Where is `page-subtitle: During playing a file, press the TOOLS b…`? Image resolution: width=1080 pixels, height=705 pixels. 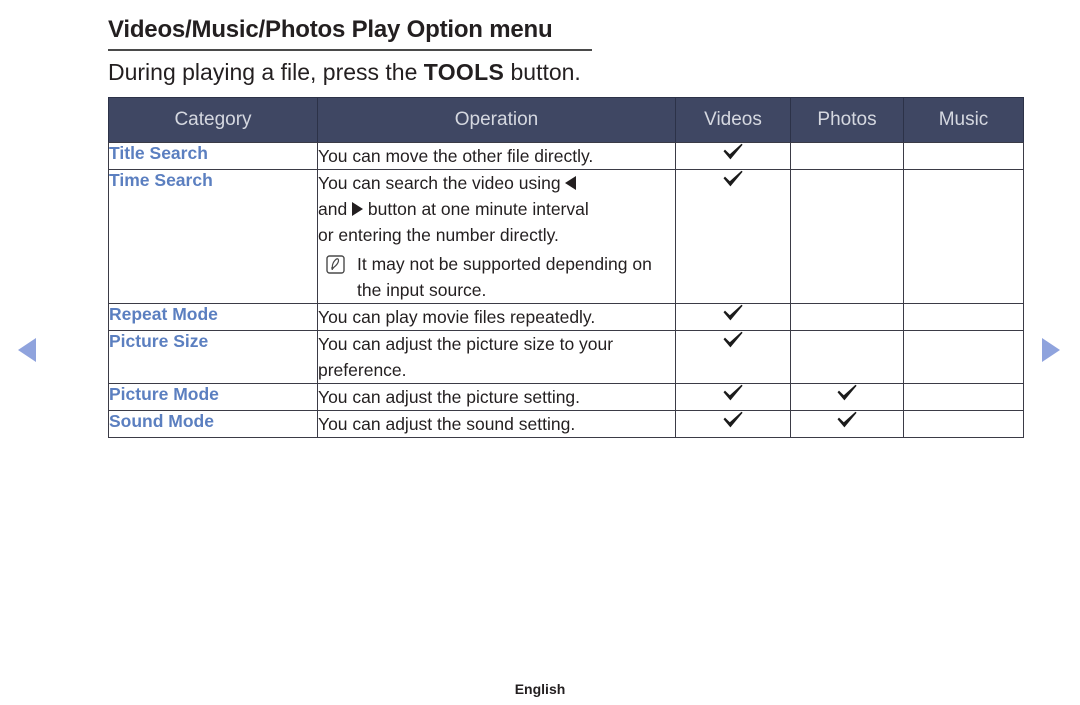
page-subtitle: During playing a file, press the TOOLS b… is located at coordinates (344, 72).